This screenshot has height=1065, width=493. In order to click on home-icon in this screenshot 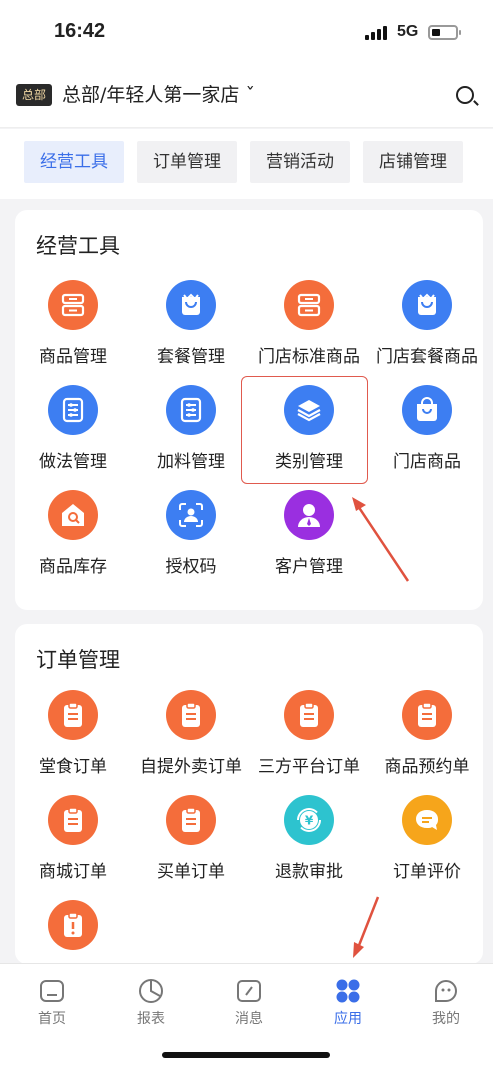, I will do `click(52, 991)`.